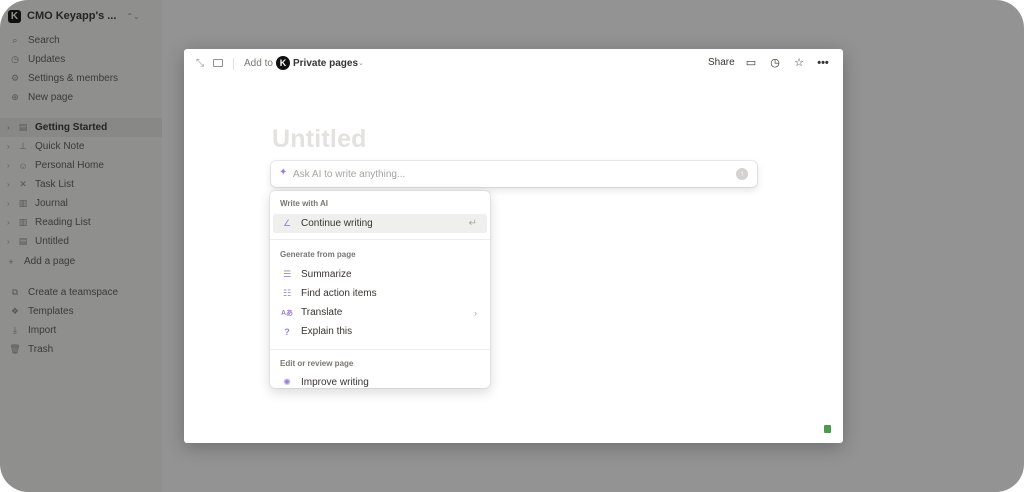 The height and width of the screenshot is (492, 1024). Describe the element at coordinates (287, 293) in the screenshot. I see `checklist-icon: ☷` at that location.